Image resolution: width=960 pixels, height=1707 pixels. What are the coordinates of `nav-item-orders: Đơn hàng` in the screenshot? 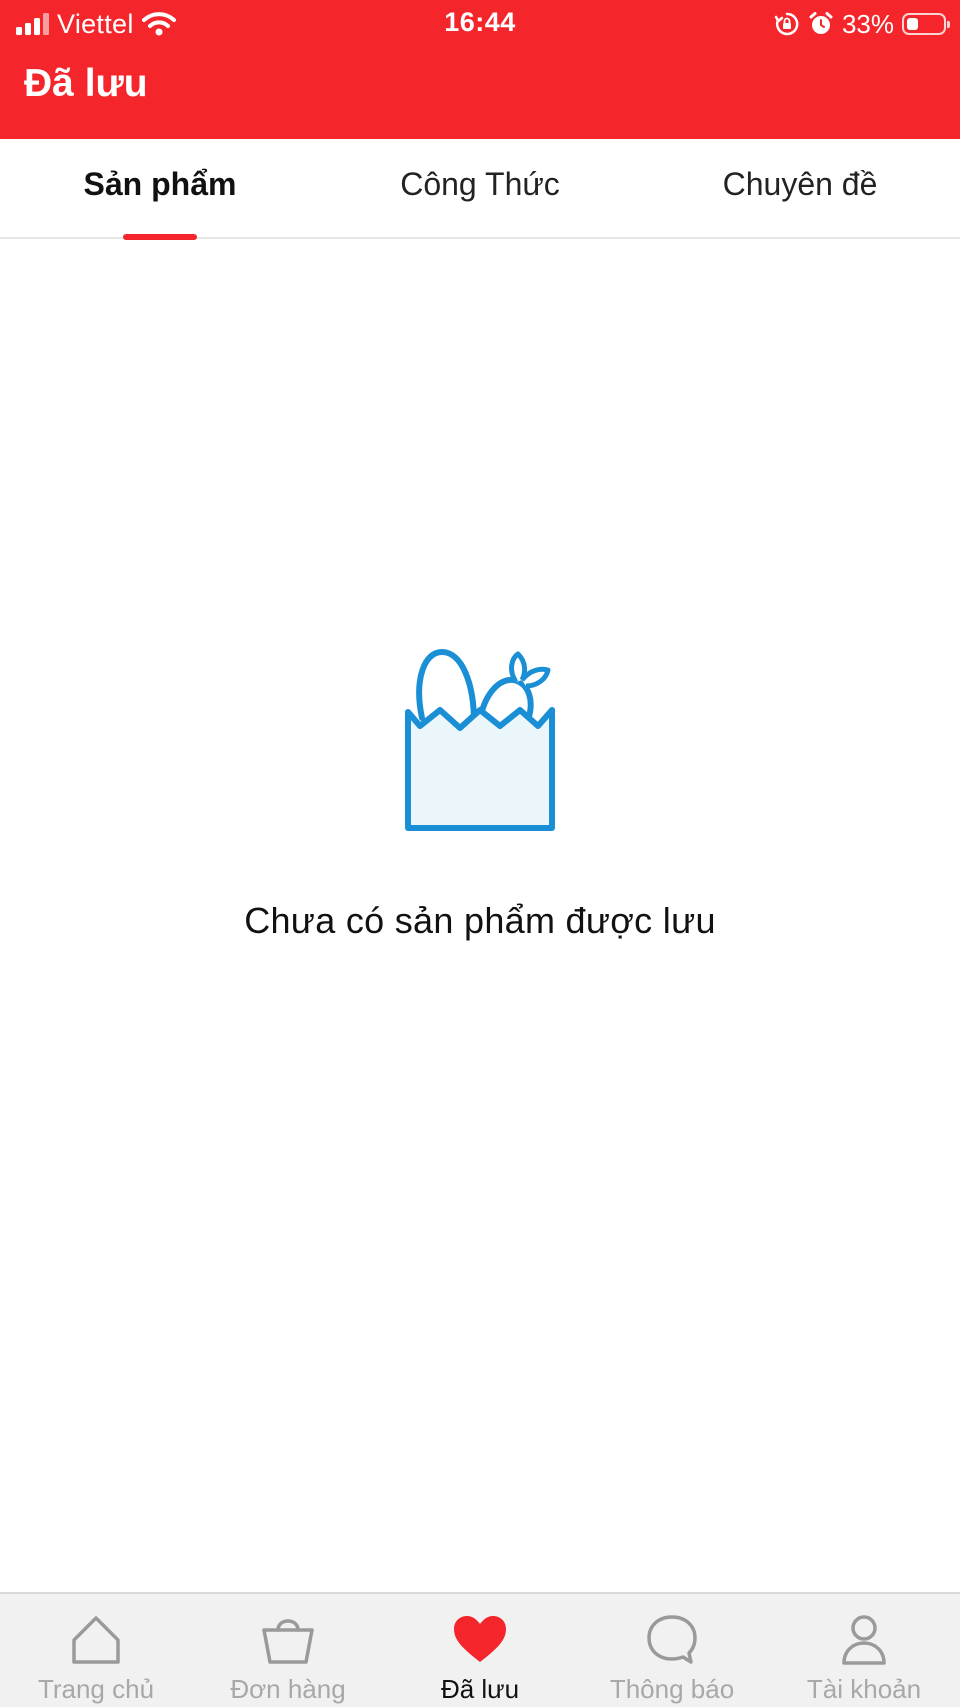 It's located at (288, 1650).